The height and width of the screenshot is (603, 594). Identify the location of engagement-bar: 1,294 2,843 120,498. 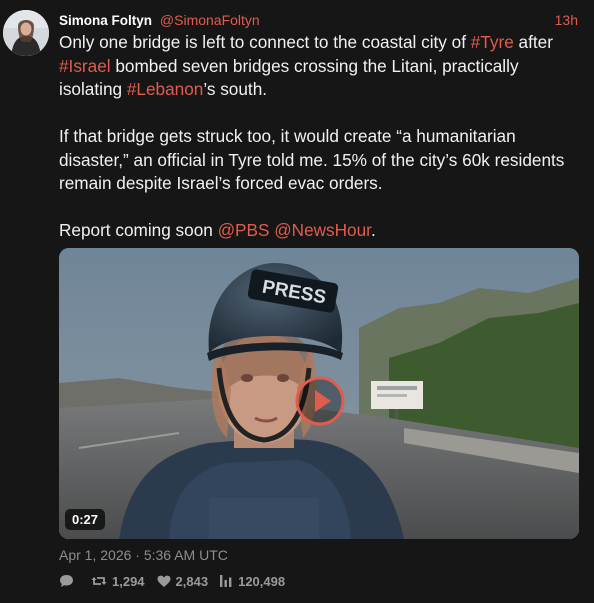
(178, 581).